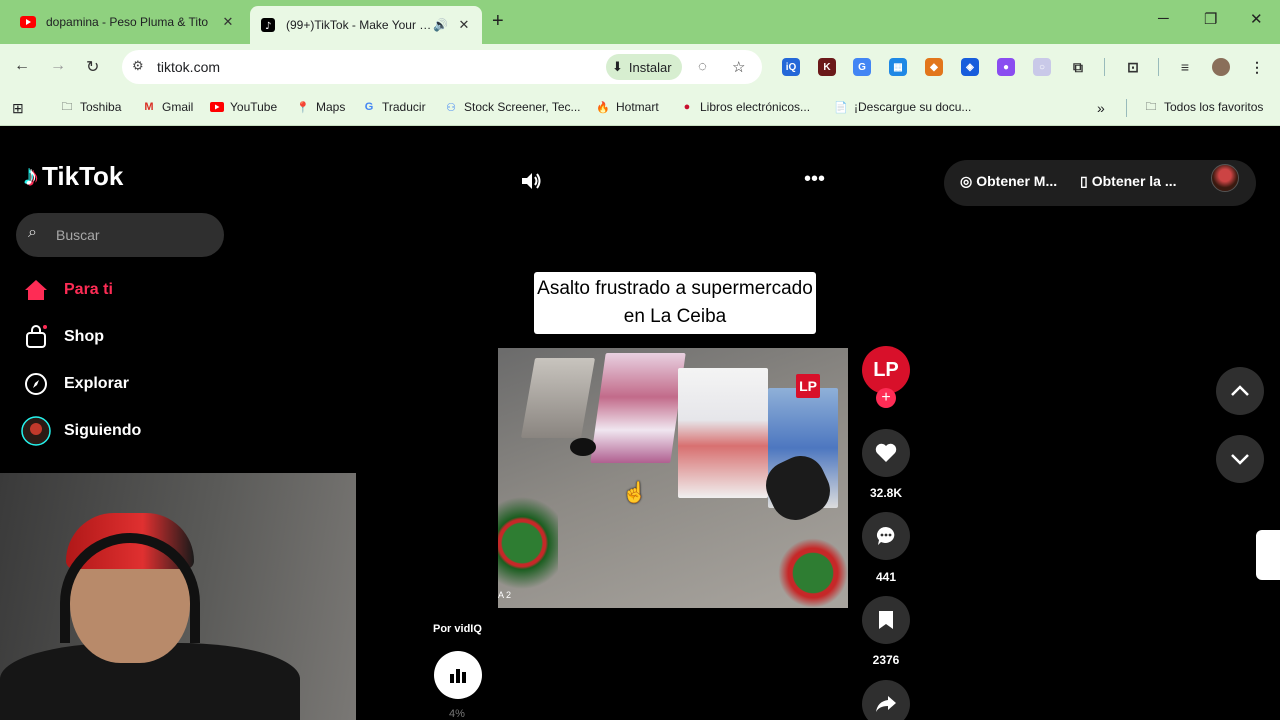 Image resolution: width=1280 pixels, height=720 pixels. What do you see at coordinates (91, 107) in the screenshot?
I see `bookmark-toshiba: 🗀 Toshiba` at bounding box center [91, 107].